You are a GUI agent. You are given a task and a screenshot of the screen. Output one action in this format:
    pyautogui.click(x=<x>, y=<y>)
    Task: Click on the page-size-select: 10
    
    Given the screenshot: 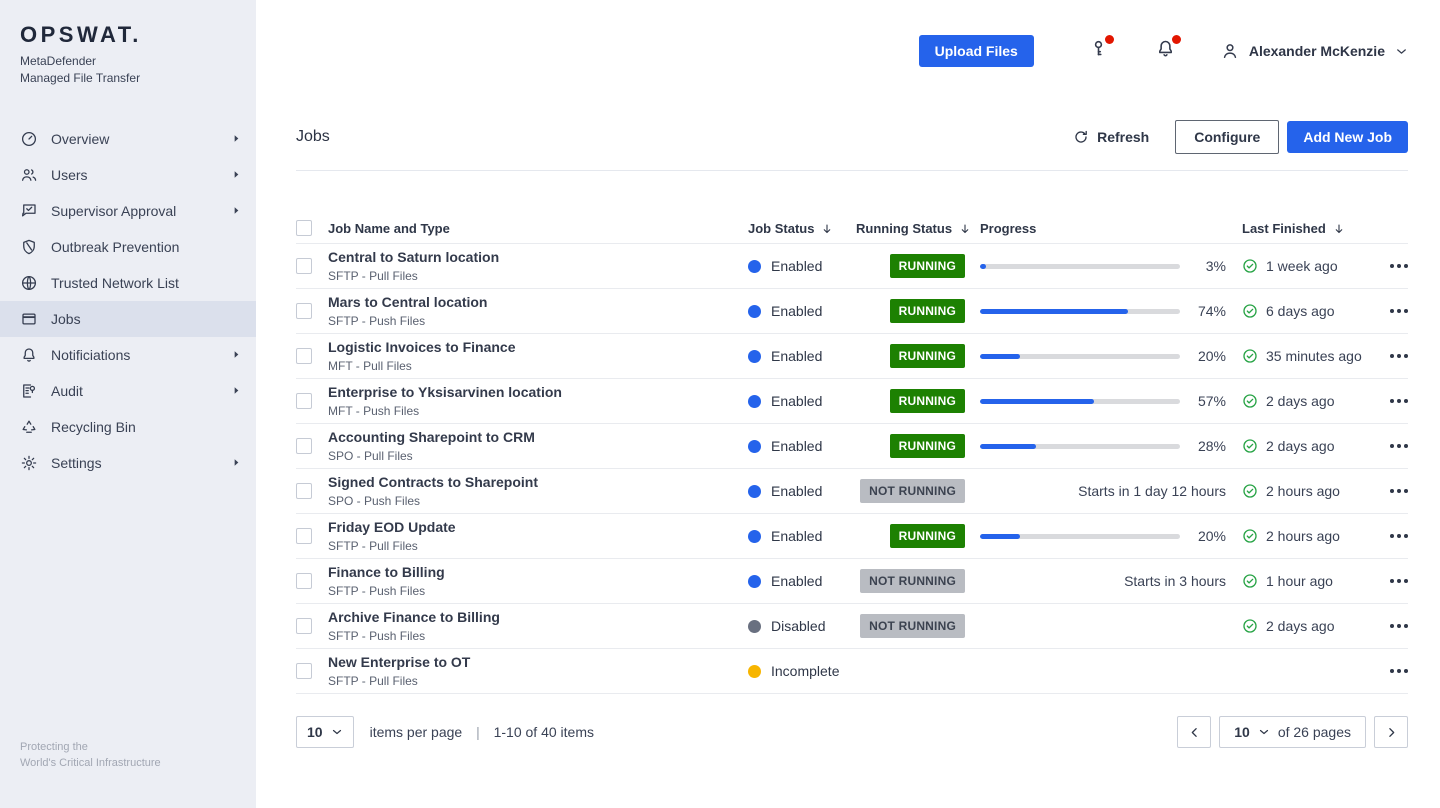 What is the action you would take?
    pyautogui.click(x=325, y=732)
    